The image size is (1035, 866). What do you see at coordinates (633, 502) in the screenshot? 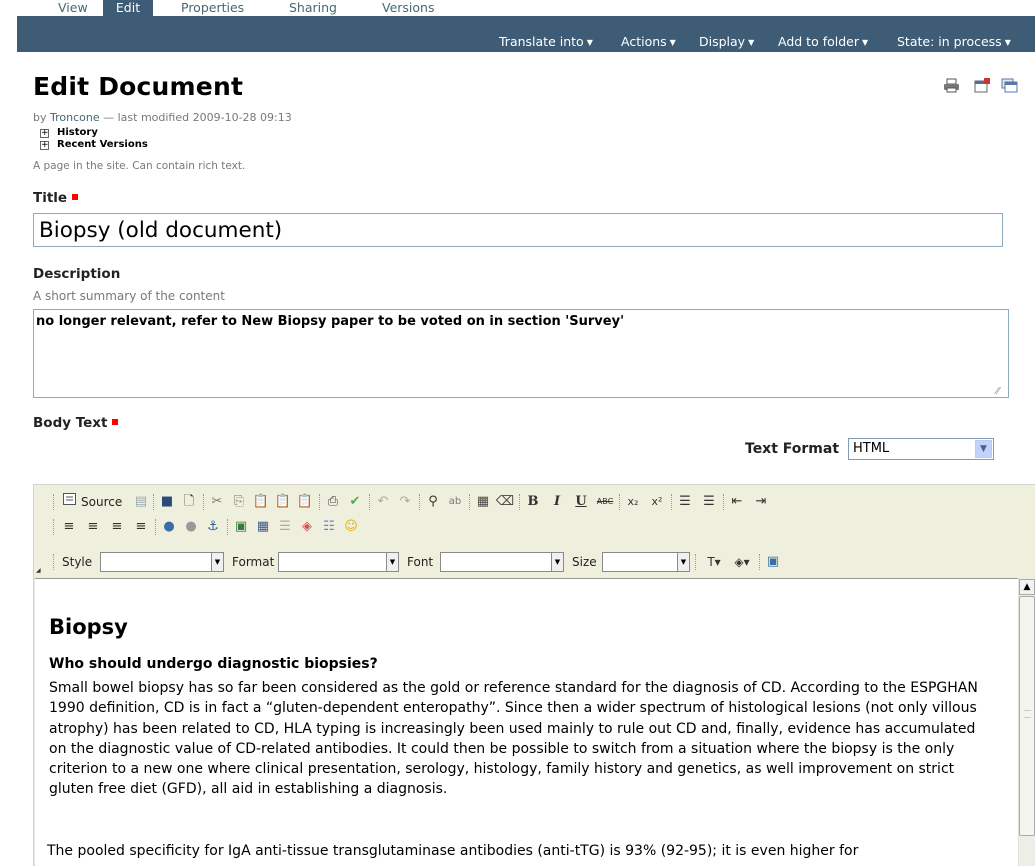
I see `subscript-icon: x₂` at bounding box center [633, 502].